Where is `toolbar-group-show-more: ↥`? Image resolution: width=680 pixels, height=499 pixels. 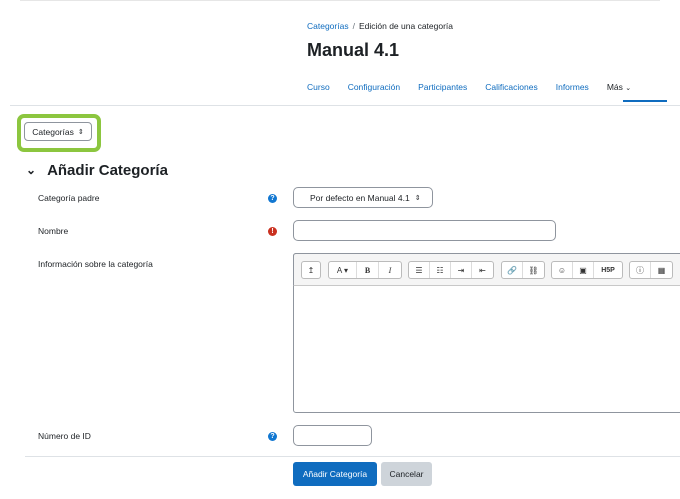 toolbar-group-show-more: ↥ is located at coordinates (311, 270).